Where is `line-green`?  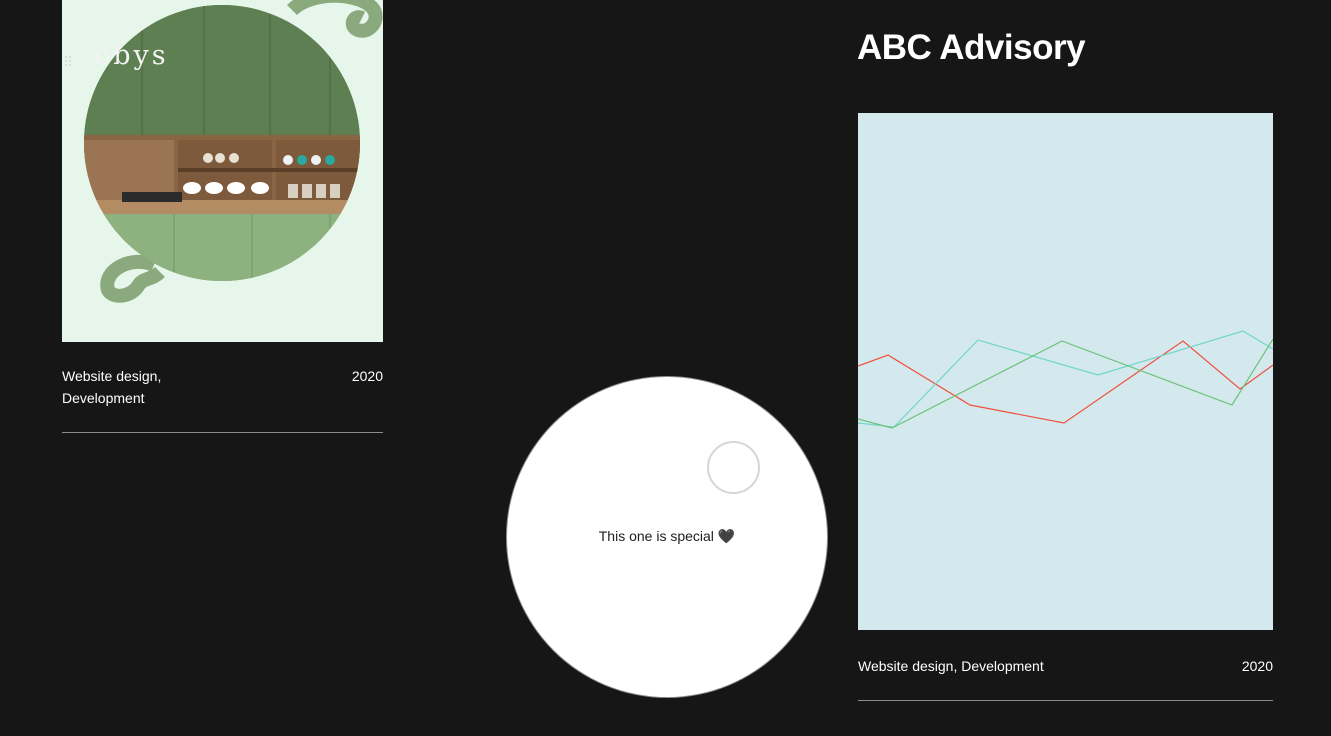 line-green is located at coordinates (1065, 383).